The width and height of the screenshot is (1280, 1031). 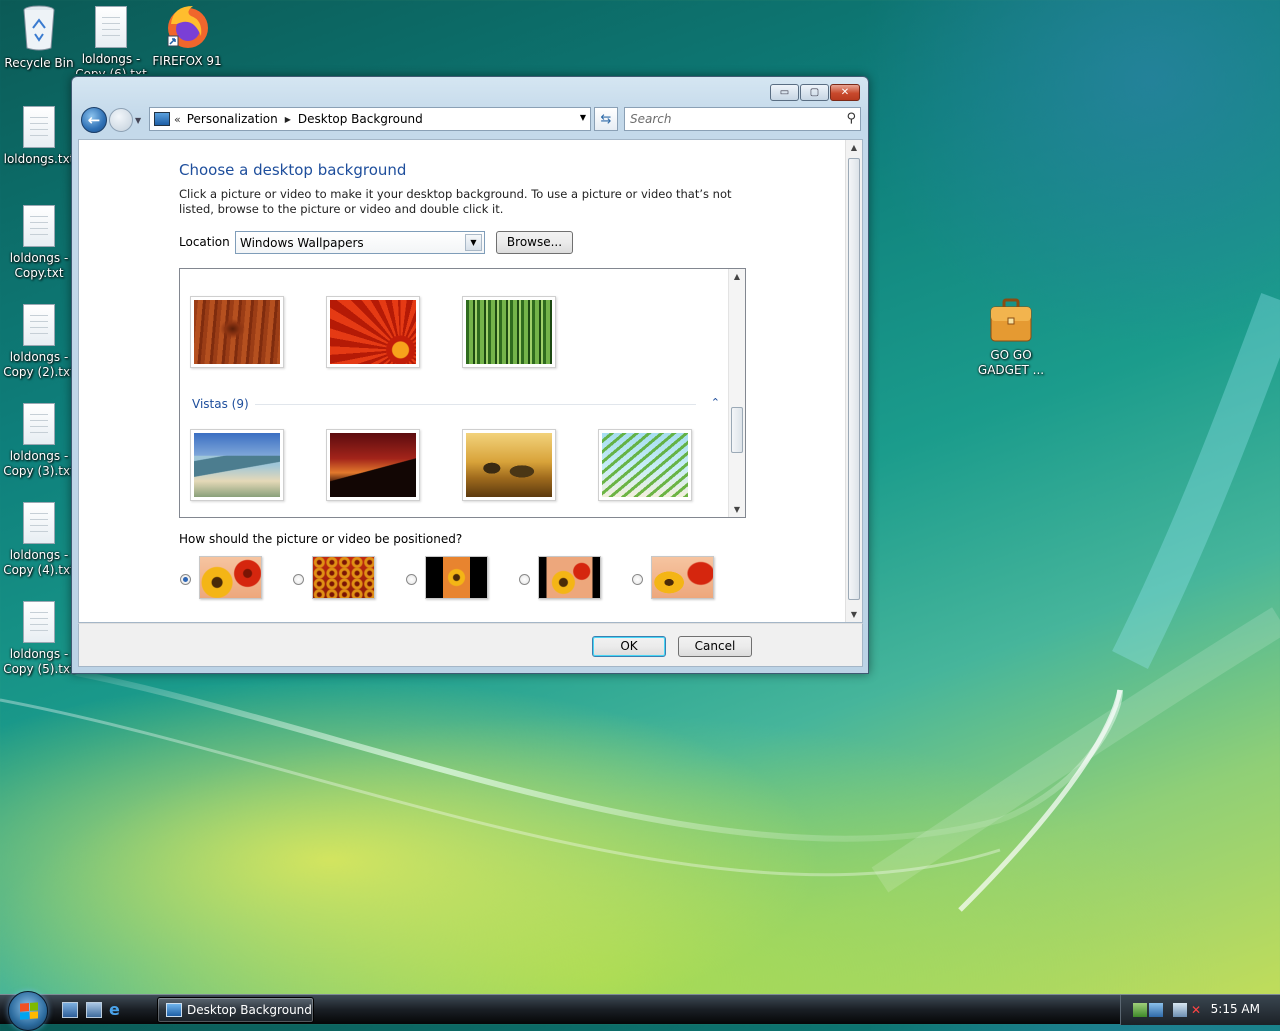 What do you see at coordinates (784, 92) in the screenshot?
I see `minimize-button: ▭` at bounding box center [784, 92].